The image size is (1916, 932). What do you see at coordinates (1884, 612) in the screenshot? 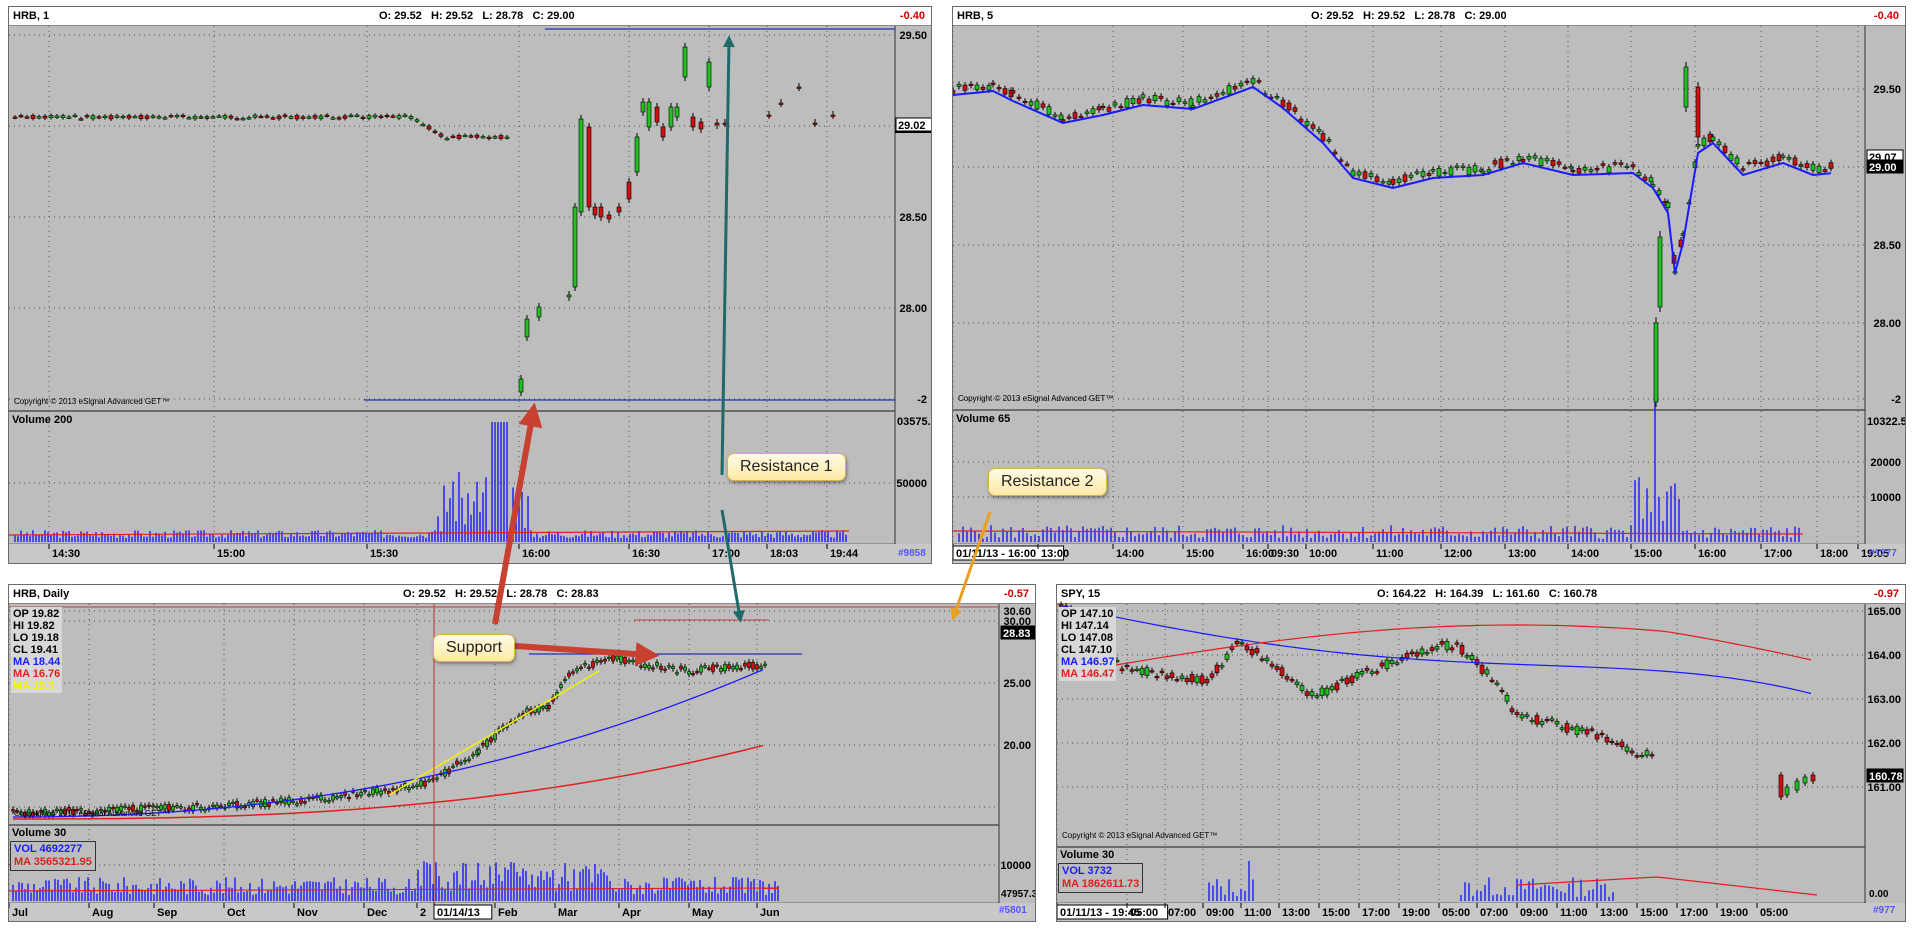
I see `price-tick-label: 165.00` at bounding box center [1884, 612].